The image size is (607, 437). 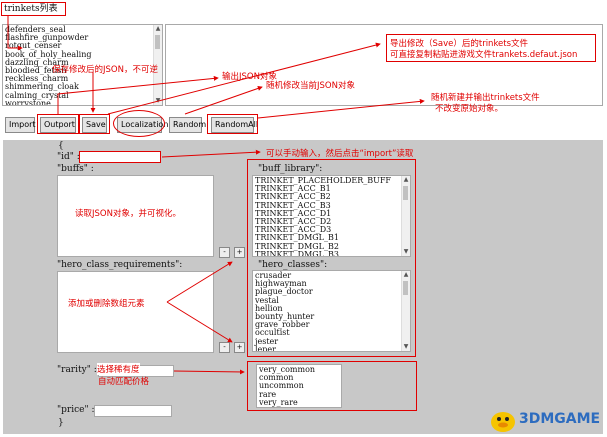 What do you see at coordinates (199, 282) in the screenshot?
I see `array-arrow-up` at bounding box center [199, 282].